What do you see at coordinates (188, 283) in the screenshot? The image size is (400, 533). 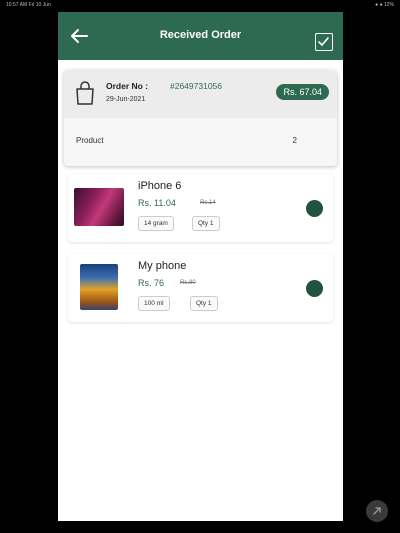 I see `item-old-price: Rs.80` at bounding box center [188, 283].